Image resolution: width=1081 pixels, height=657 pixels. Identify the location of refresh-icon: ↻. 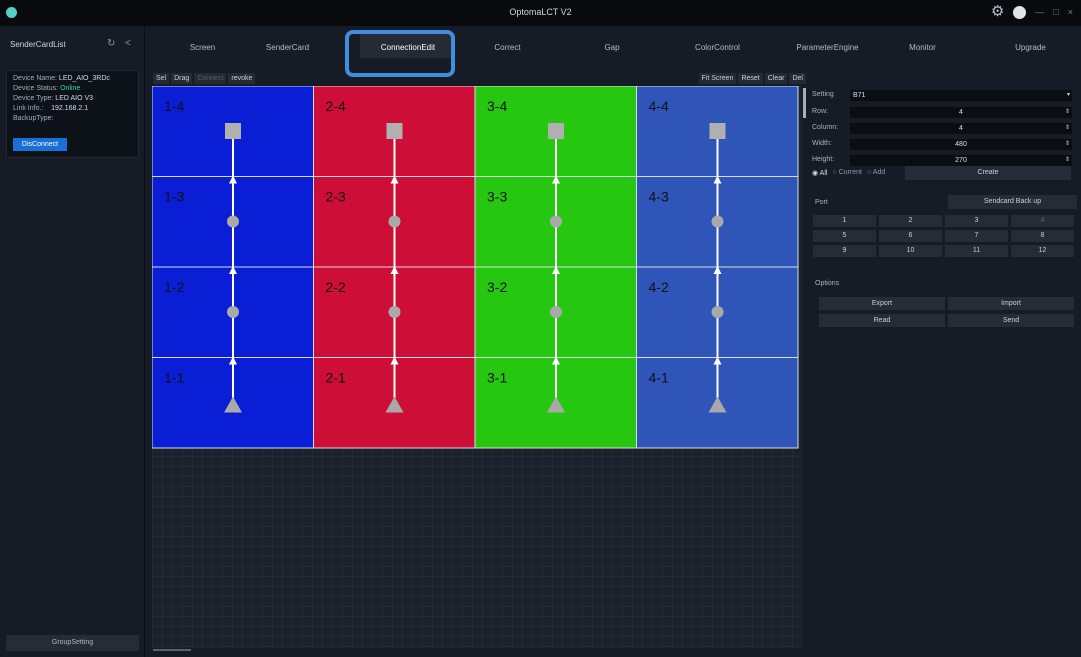
(111, 43).